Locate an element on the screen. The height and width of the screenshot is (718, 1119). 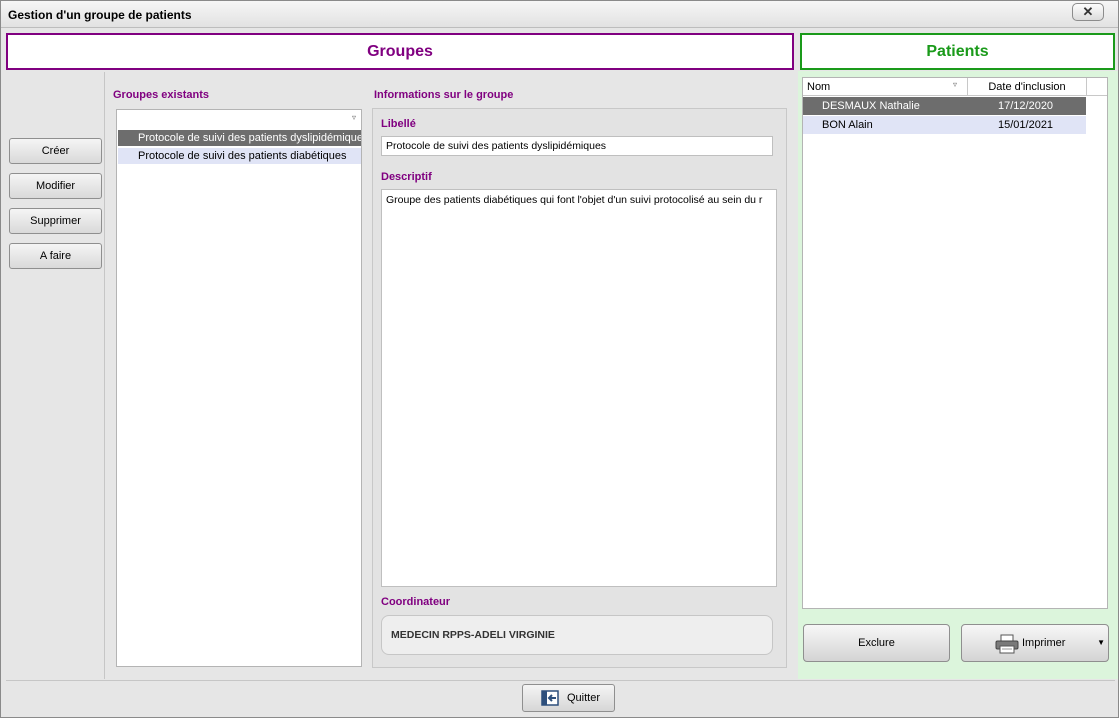
delete-button: Supprimer is located at coordinates (55, 221).